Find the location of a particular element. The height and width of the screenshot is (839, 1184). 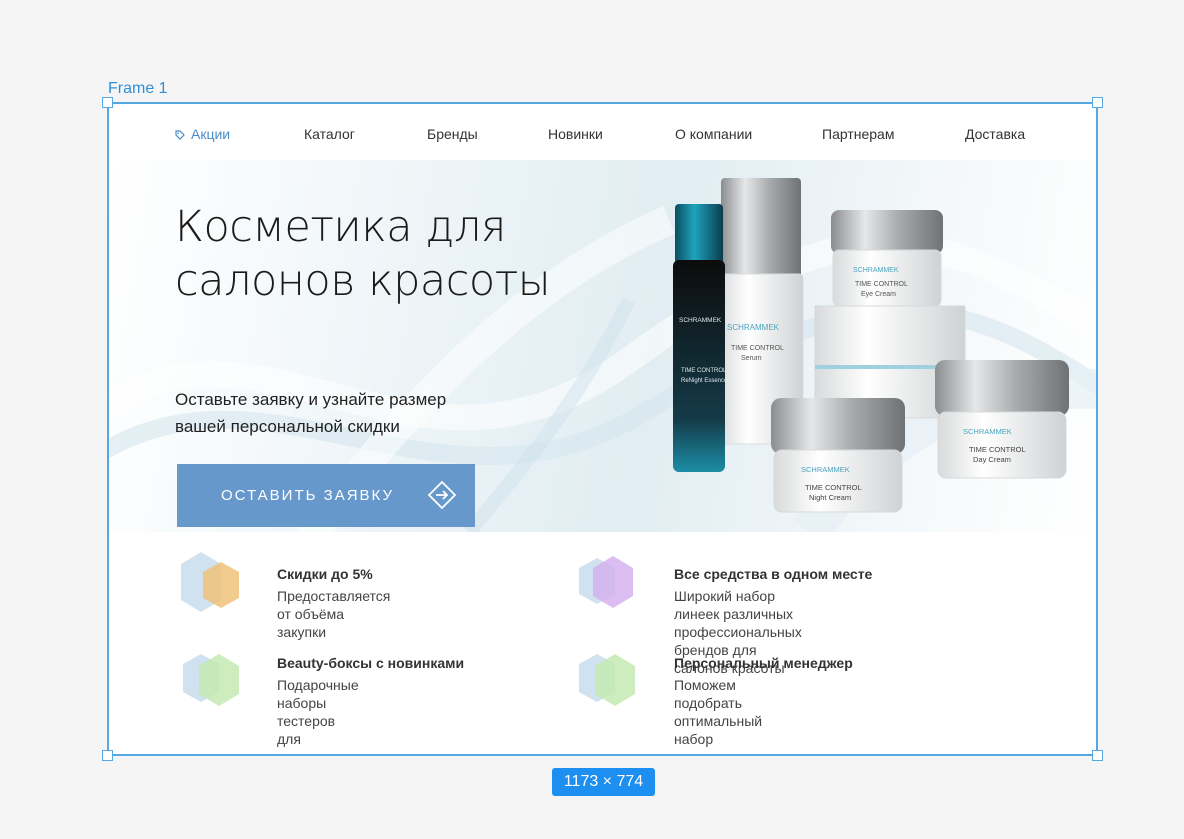

feature-title: Скидки до 5% is located at coordinates (325, 574).